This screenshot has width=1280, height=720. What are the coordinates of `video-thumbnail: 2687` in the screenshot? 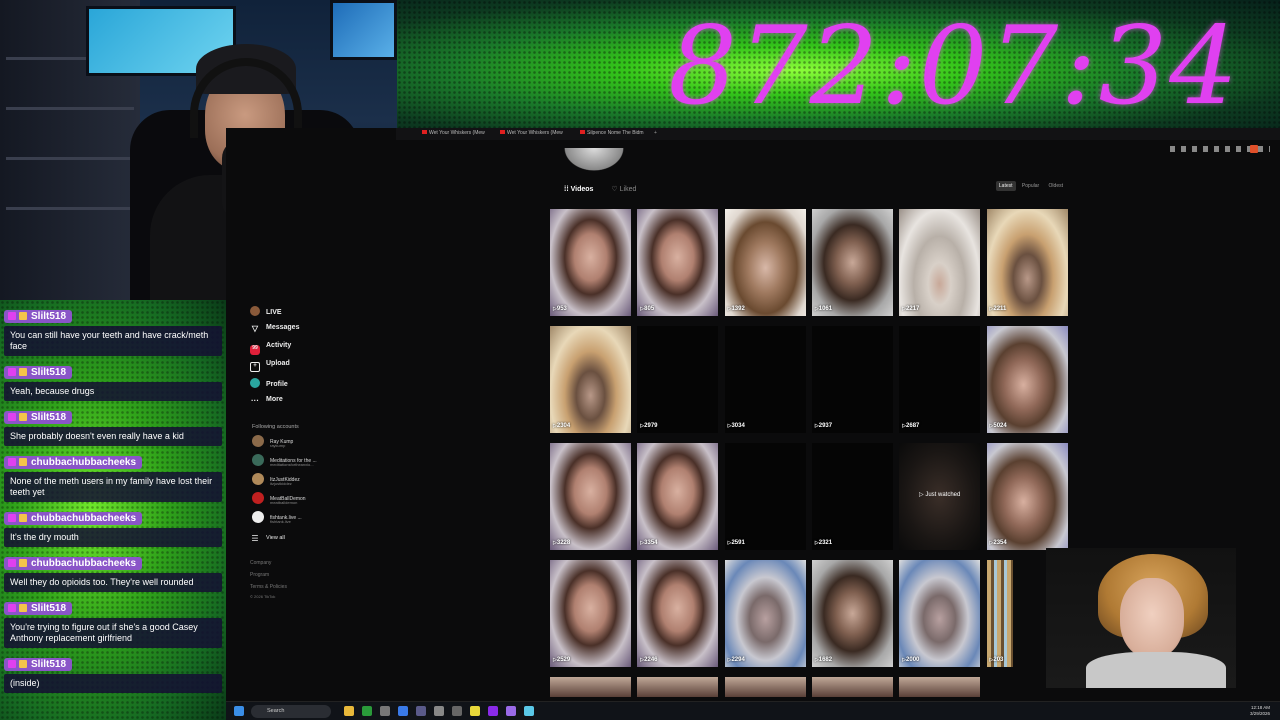 It's located at (940, 379).